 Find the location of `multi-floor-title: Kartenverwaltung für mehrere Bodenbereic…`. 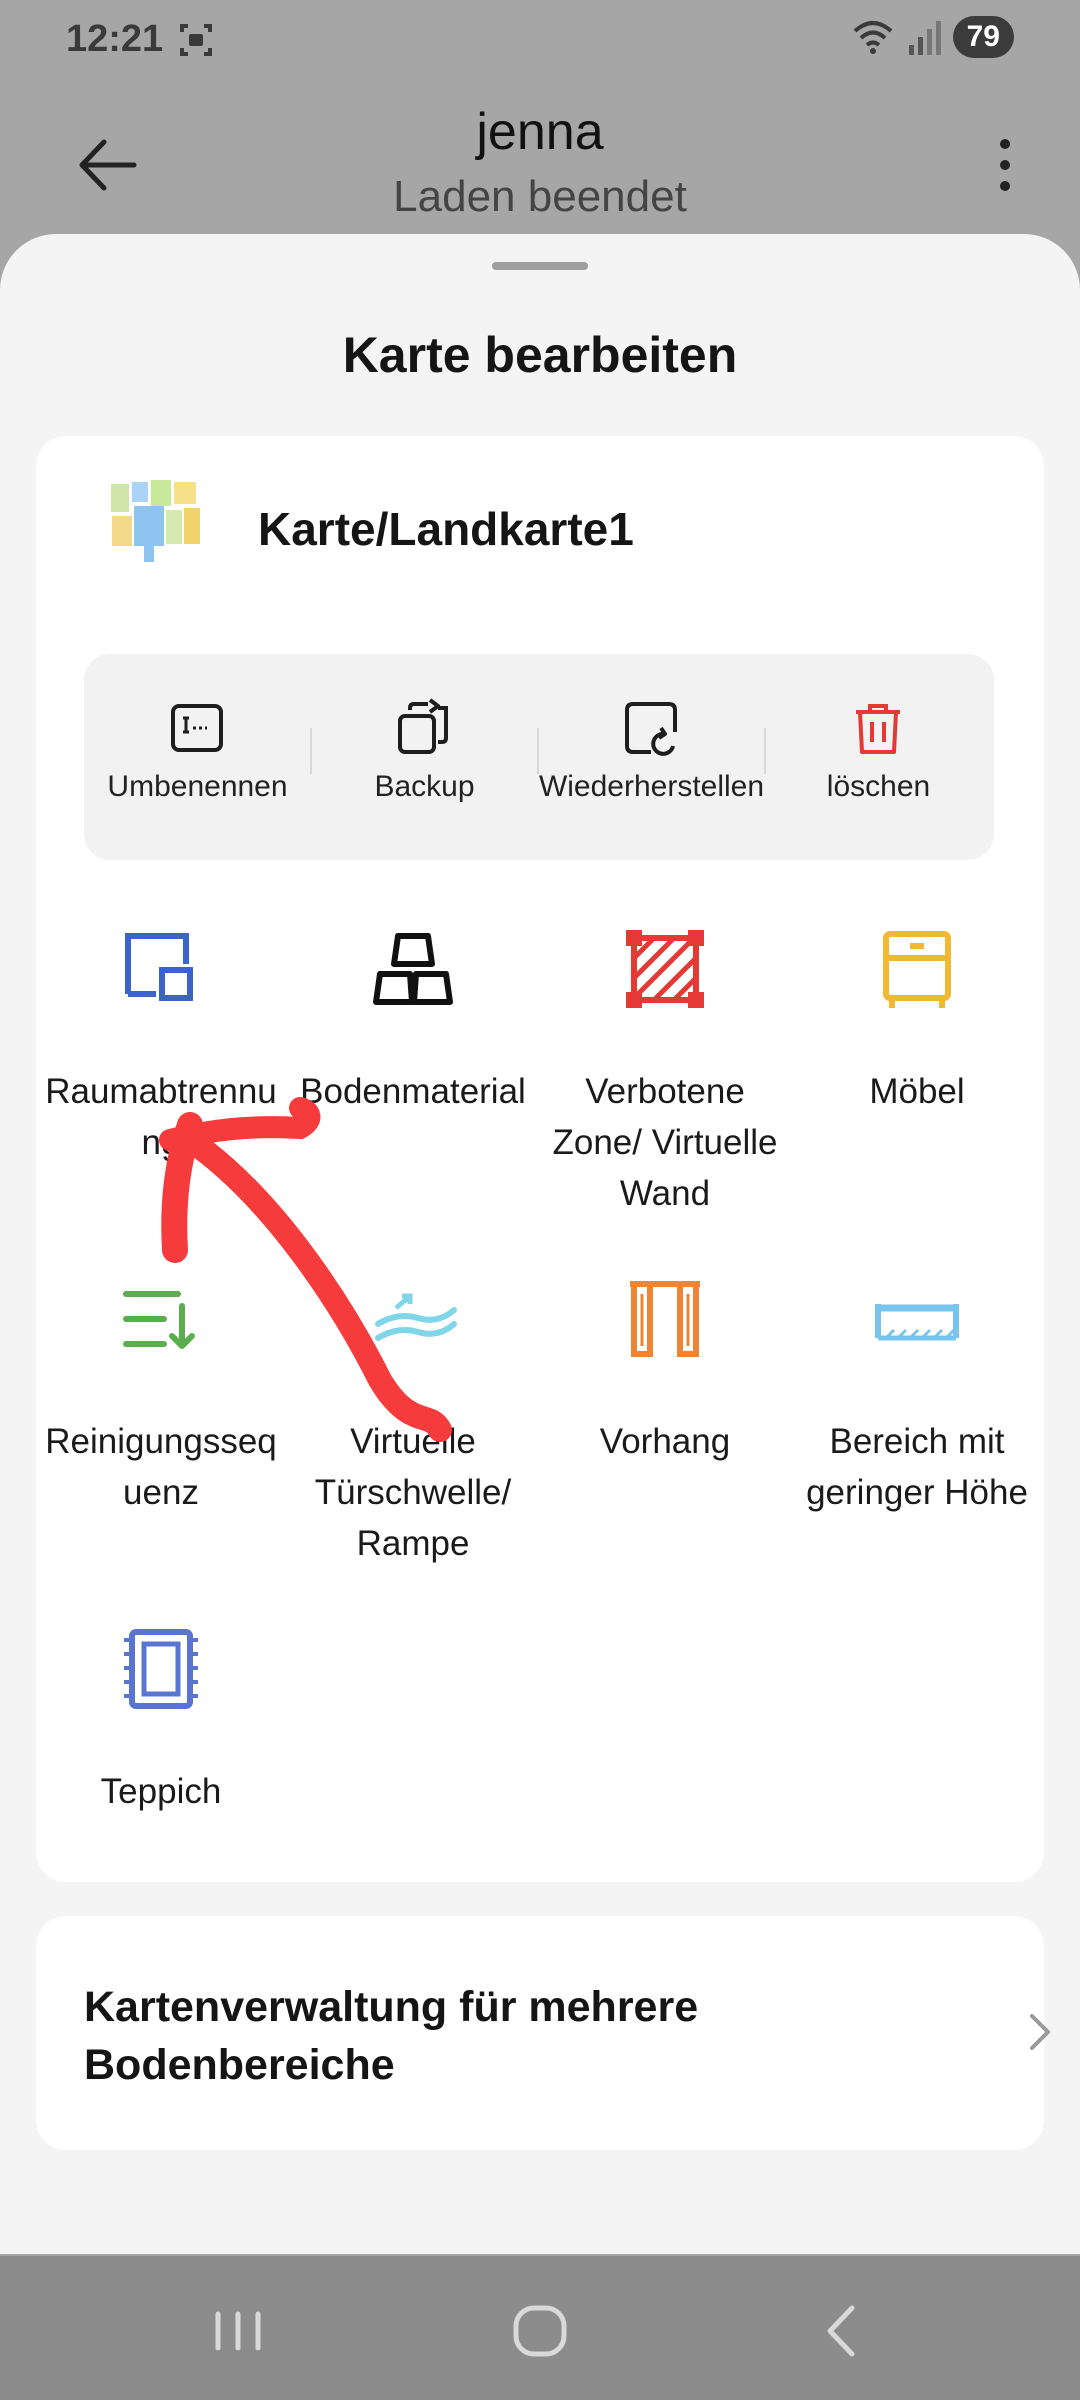

multi-floor-title: Kartenverwaltung für mehrere Bodenbereic… is located at coordinates (391, 2036).